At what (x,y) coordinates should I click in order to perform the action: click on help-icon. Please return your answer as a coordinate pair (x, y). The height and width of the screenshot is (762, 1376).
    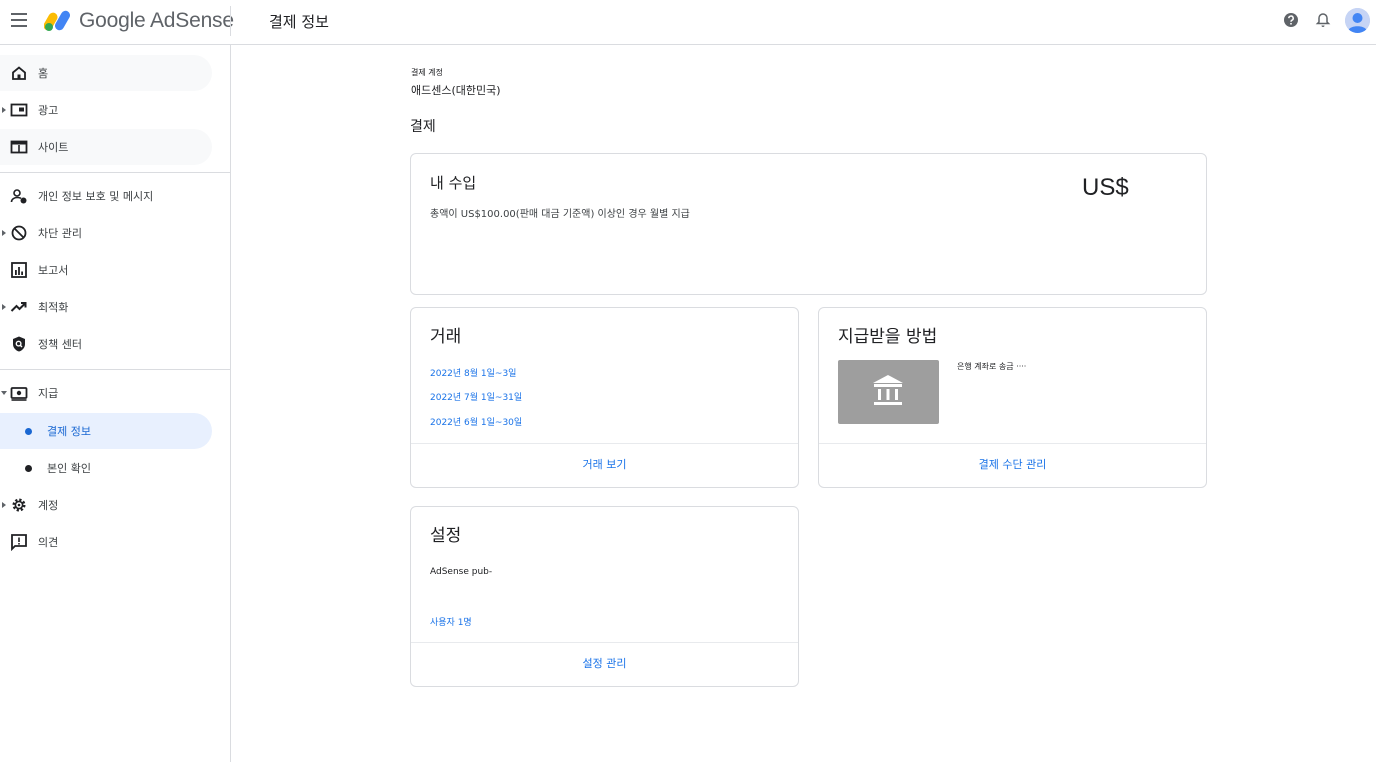
    Looking at the image, I should click on (1291, 20).